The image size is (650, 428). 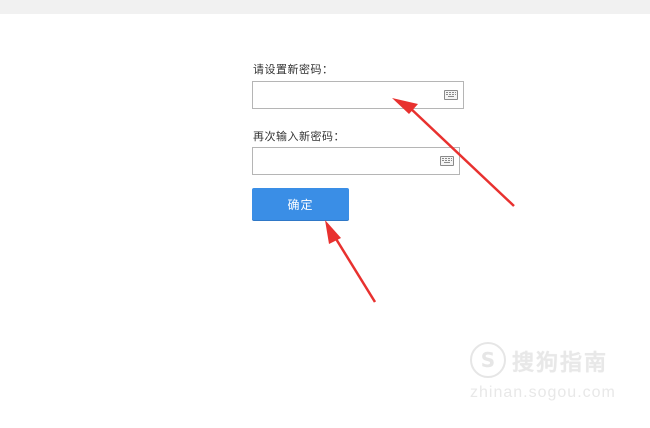 I want to click on sogou-logo-icon: S, so click(x=488, y=360).